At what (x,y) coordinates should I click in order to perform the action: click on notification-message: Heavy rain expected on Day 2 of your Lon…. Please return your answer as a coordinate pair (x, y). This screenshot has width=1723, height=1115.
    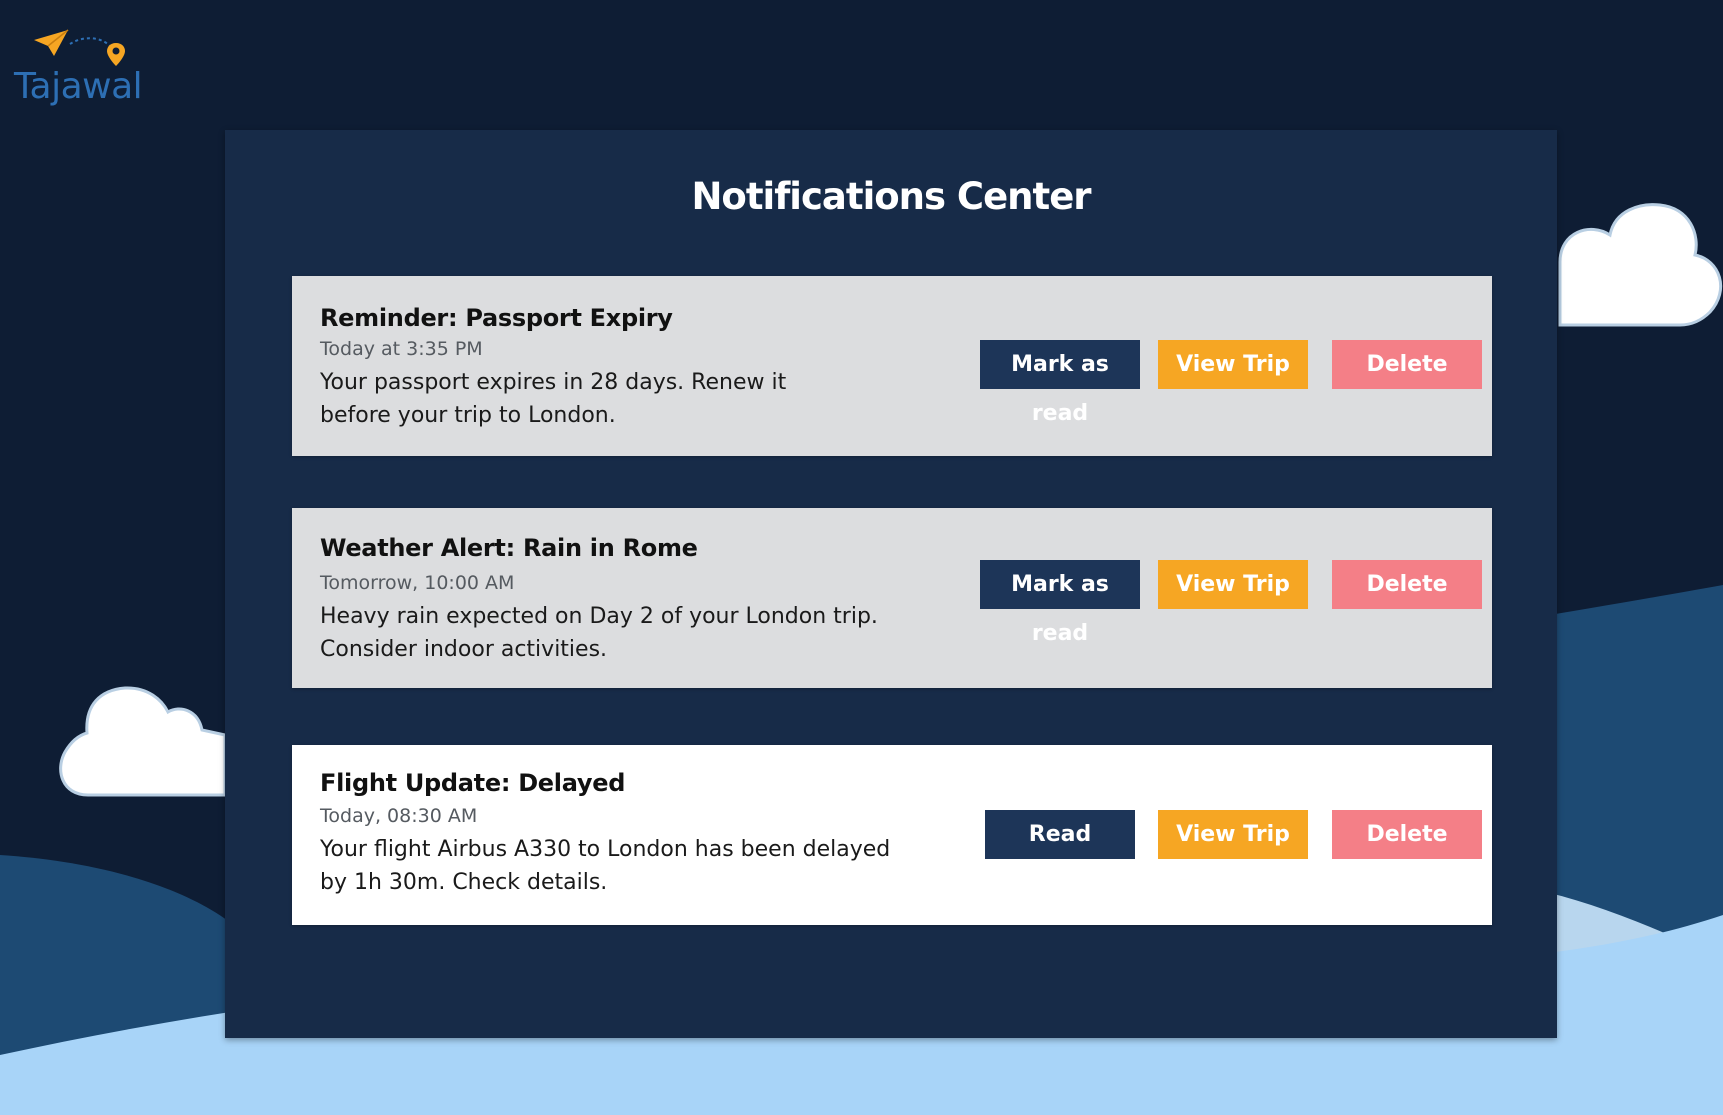
    Looking at the image, I should click on (599, 633).